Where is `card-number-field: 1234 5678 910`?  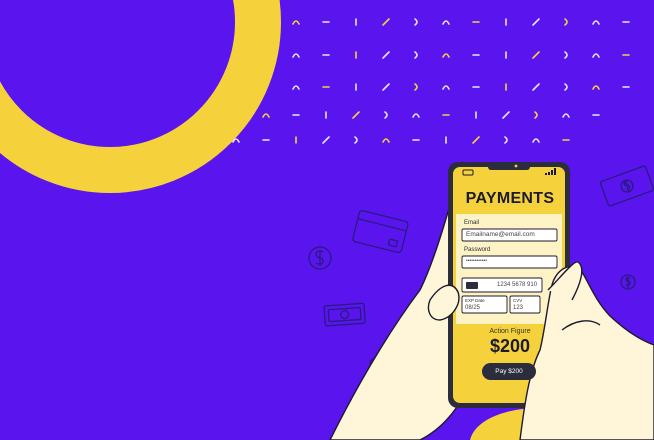
card-number-field: 1234 5678 910 is located at coordinates (517, 285).